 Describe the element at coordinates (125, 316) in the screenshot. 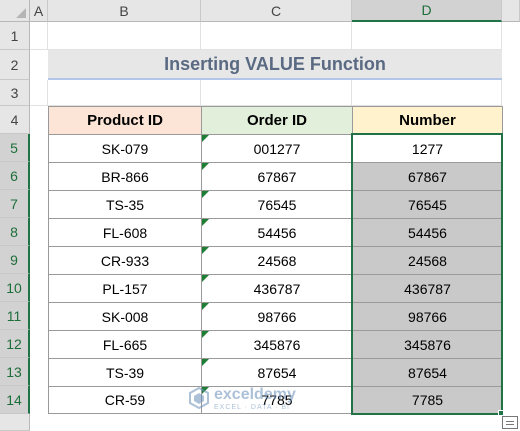

I see `product-id-cell: SK-008` at that location.